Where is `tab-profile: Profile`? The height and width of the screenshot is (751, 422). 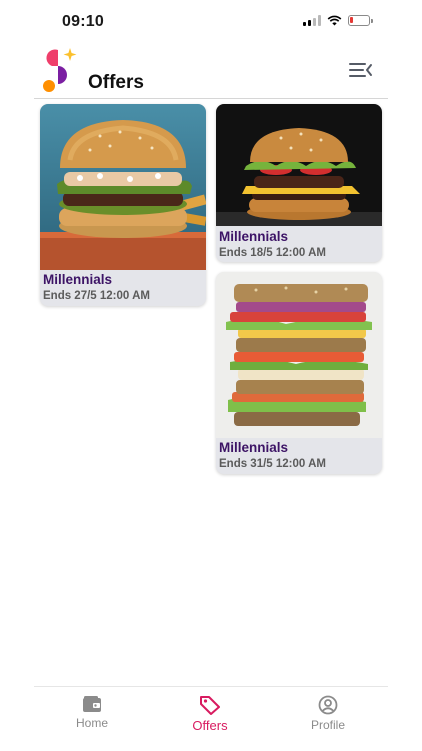
tab-profile: Profile is located at coordinates (328, 718).